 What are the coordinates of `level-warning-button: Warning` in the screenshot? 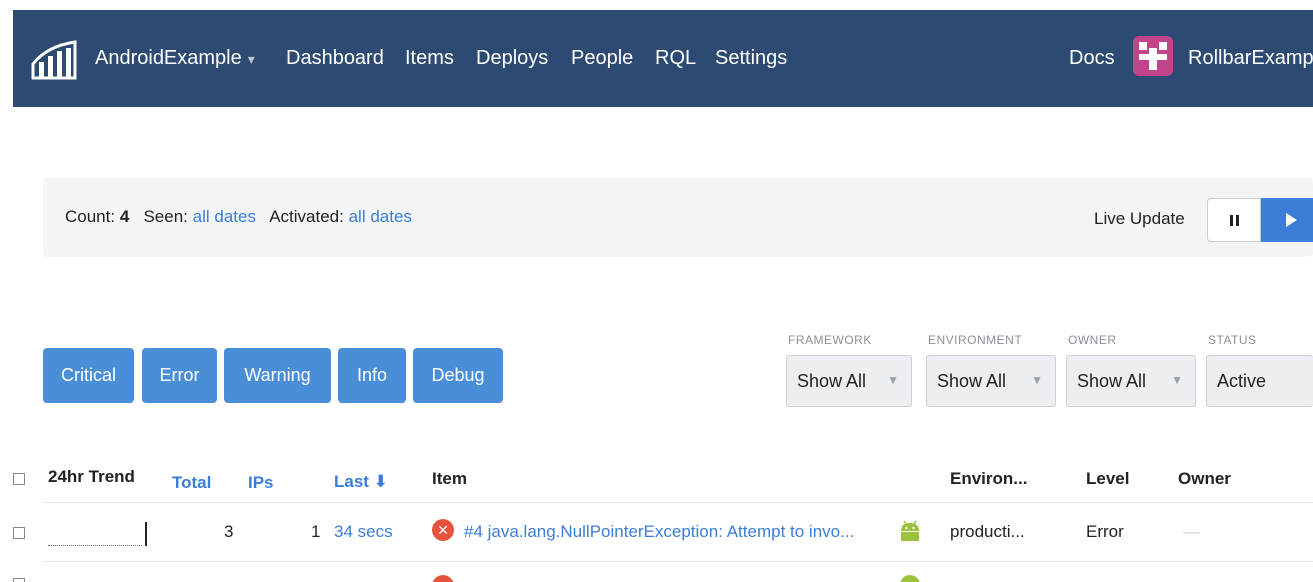 It's located at (277, 375).